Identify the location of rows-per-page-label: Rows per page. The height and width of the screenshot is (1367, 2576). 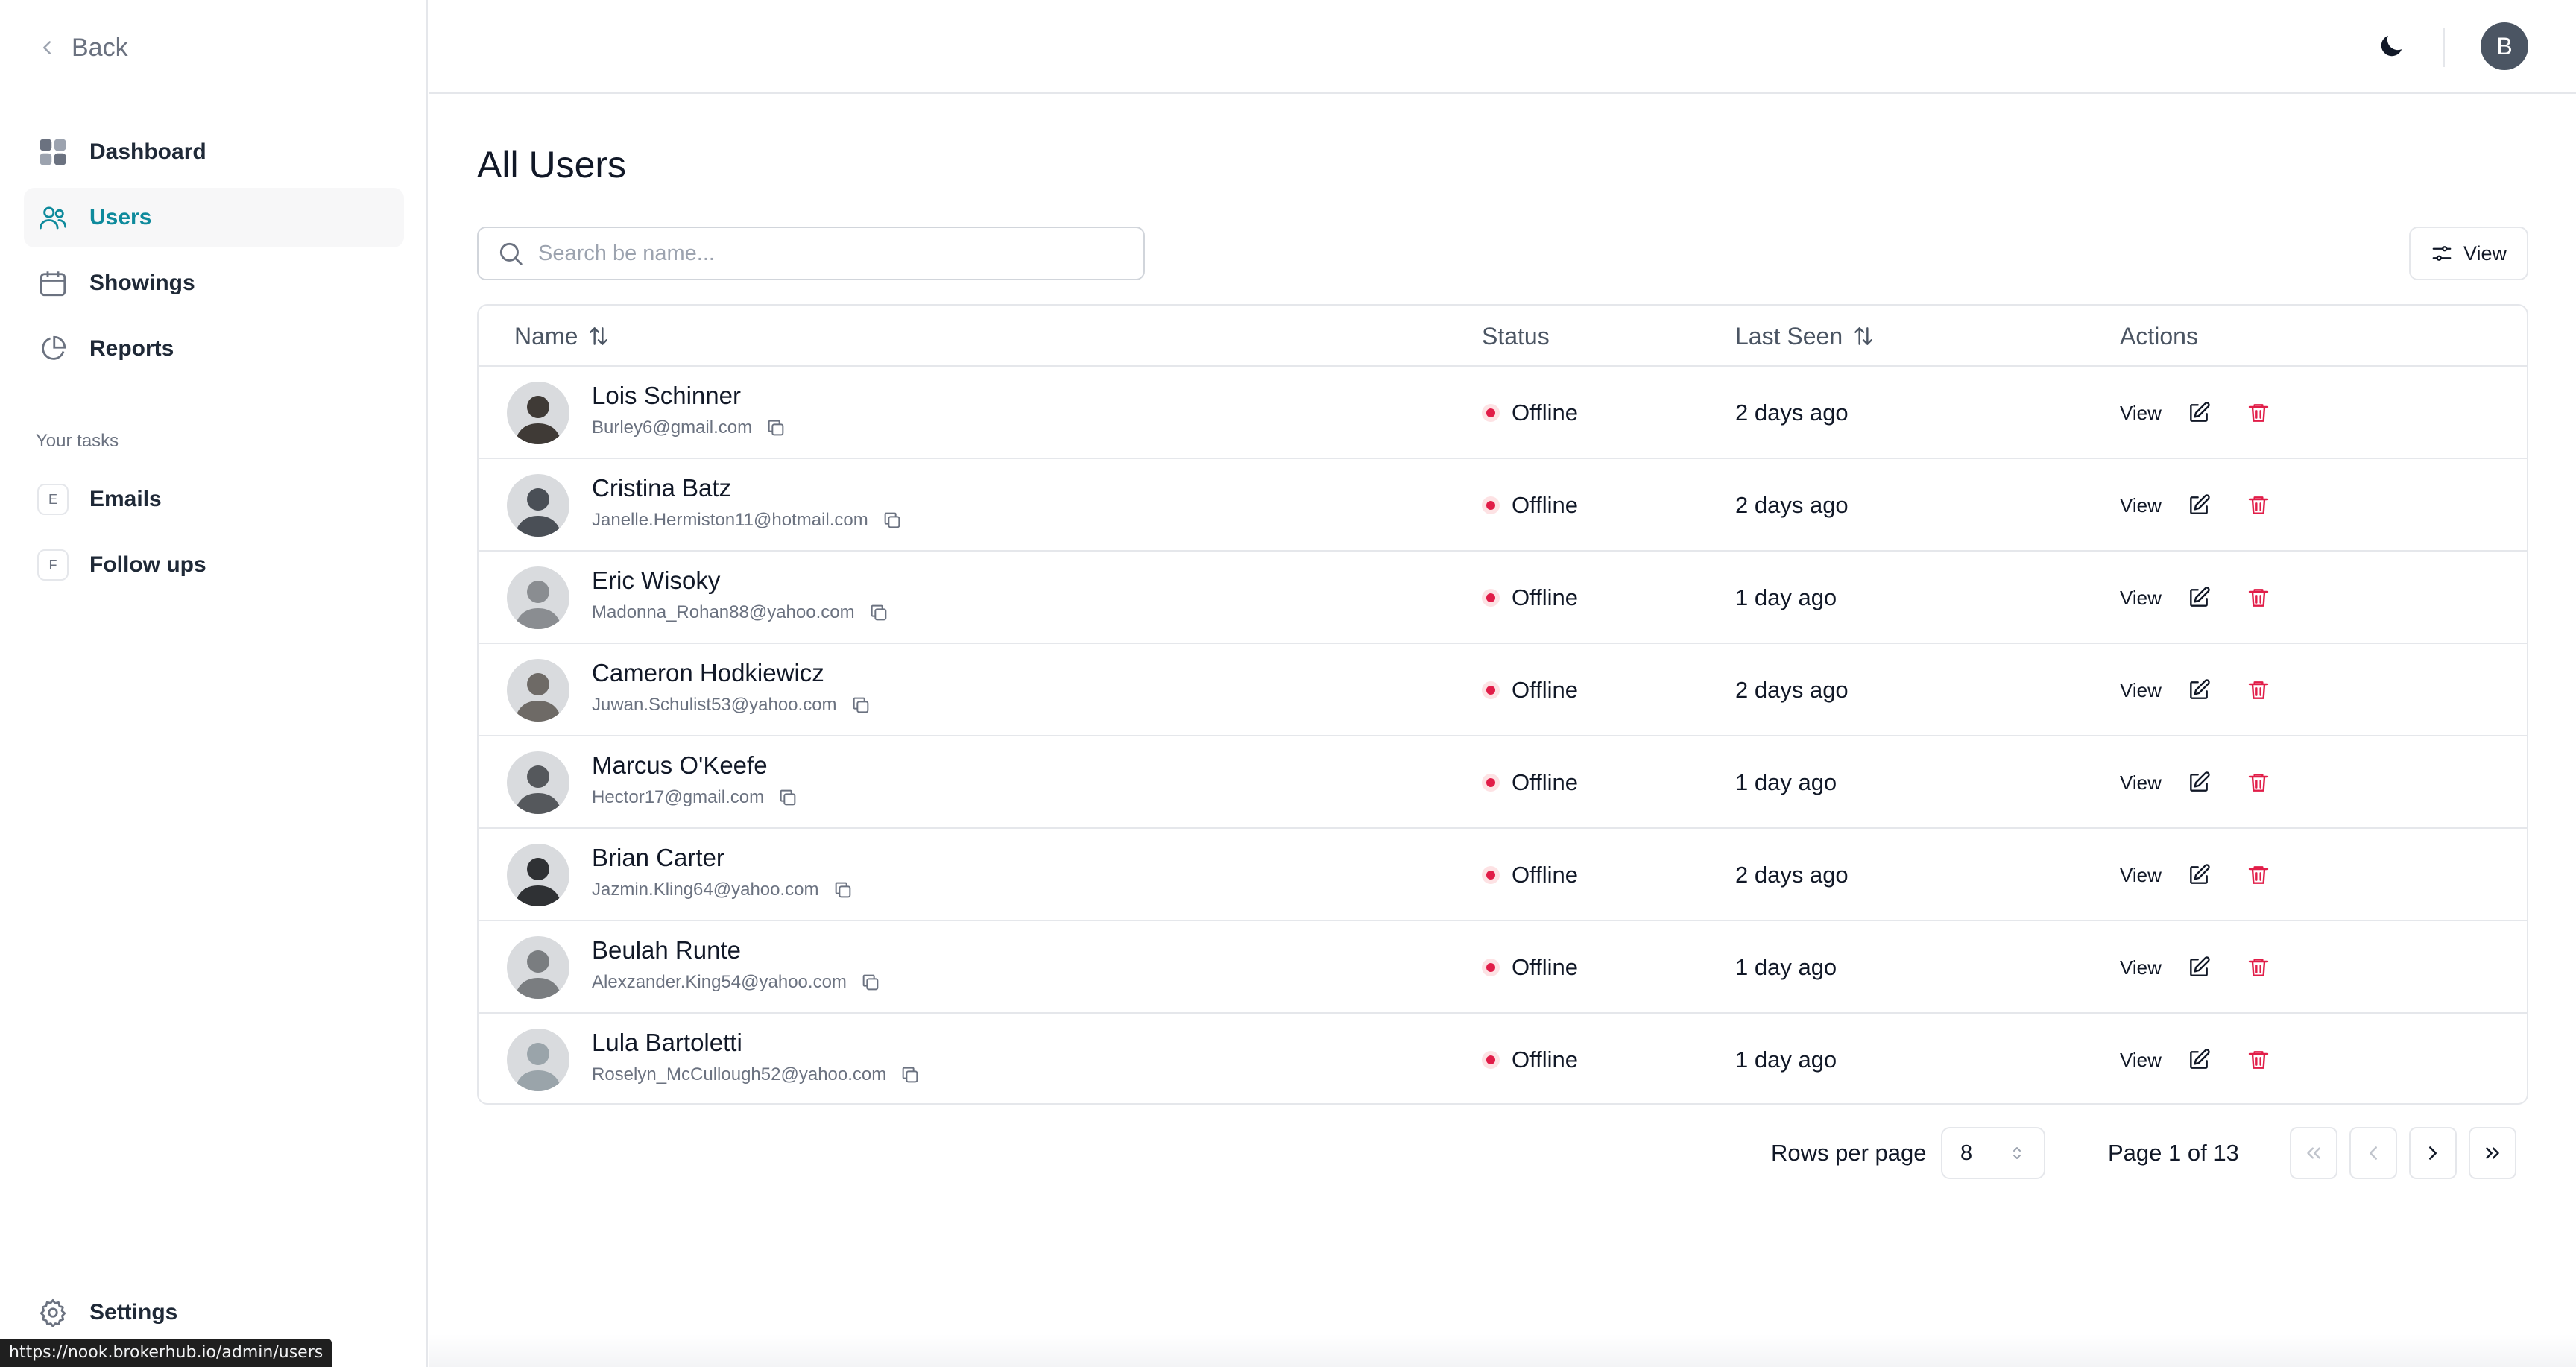
(1849, 1153).